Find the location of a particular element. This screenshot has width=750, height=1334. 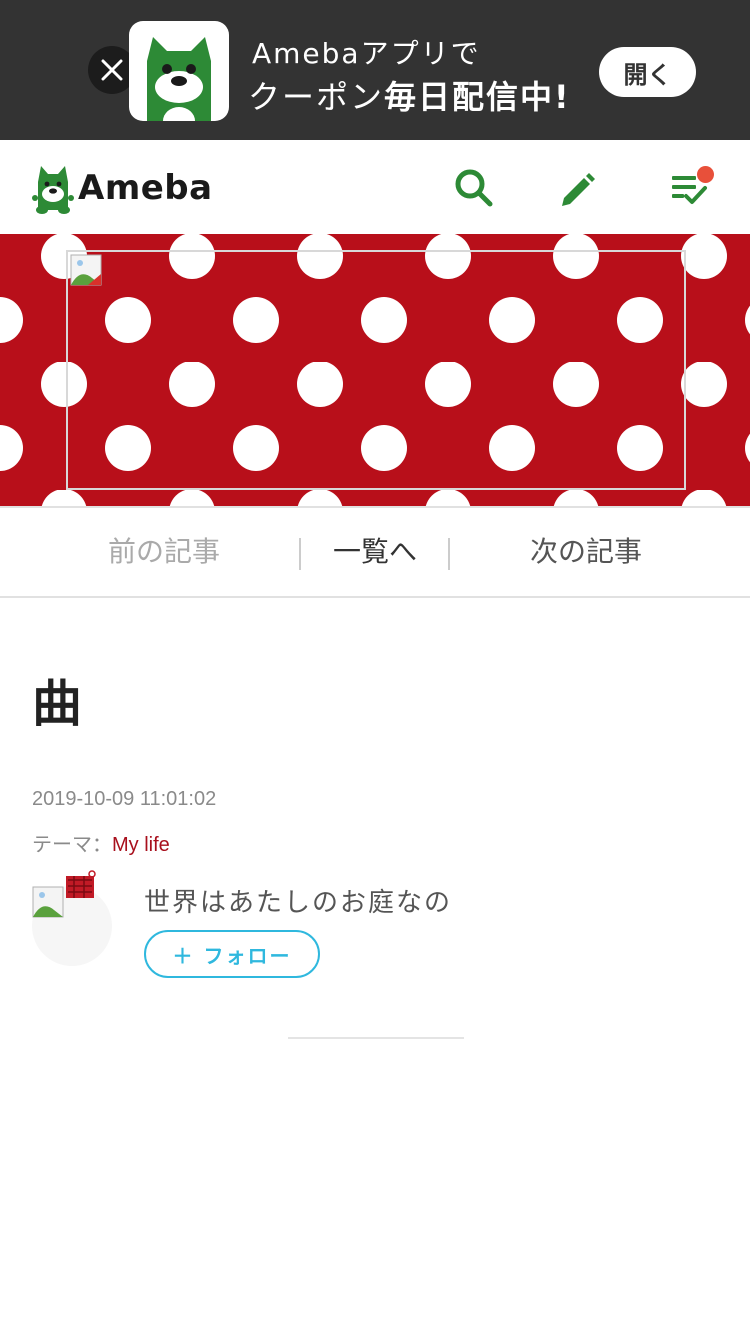

prev-article-link: 前の記事 is located at coordinates (164, 552).